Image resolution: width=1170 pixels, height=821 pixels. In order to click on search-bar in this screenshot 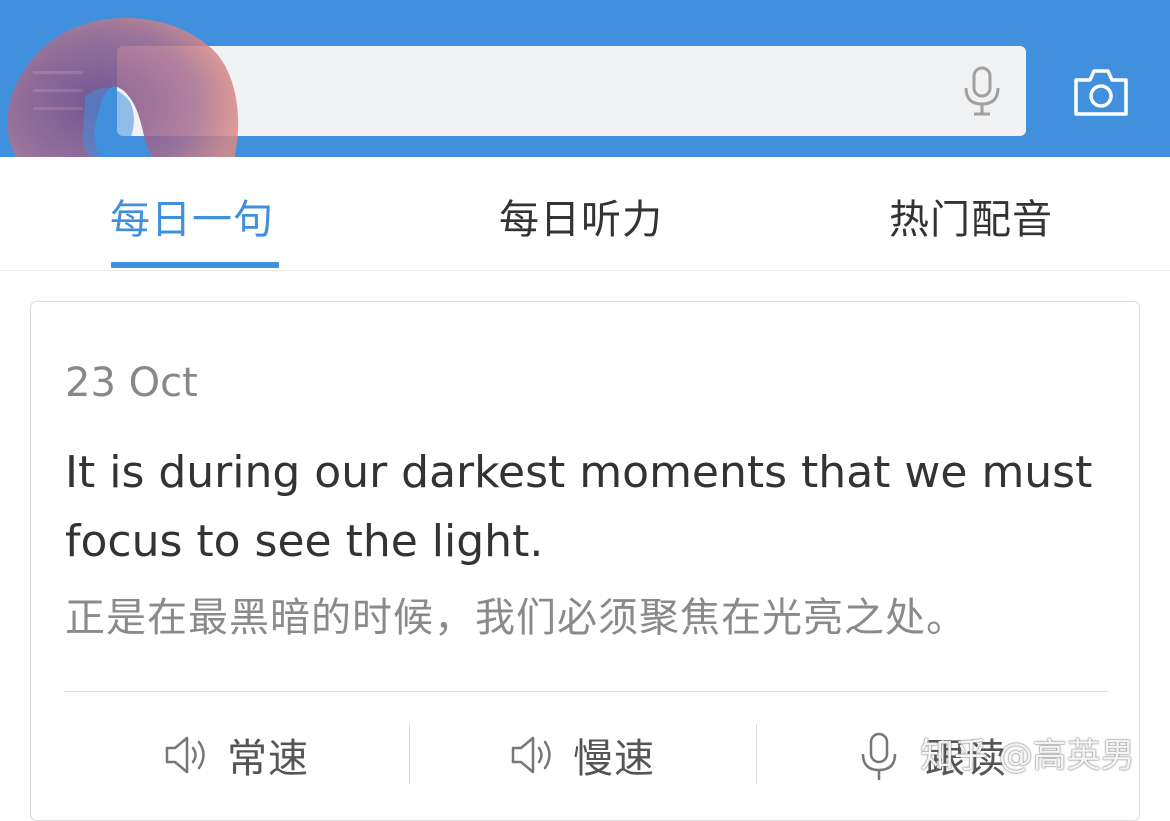, I will do `click(571, 91)`.